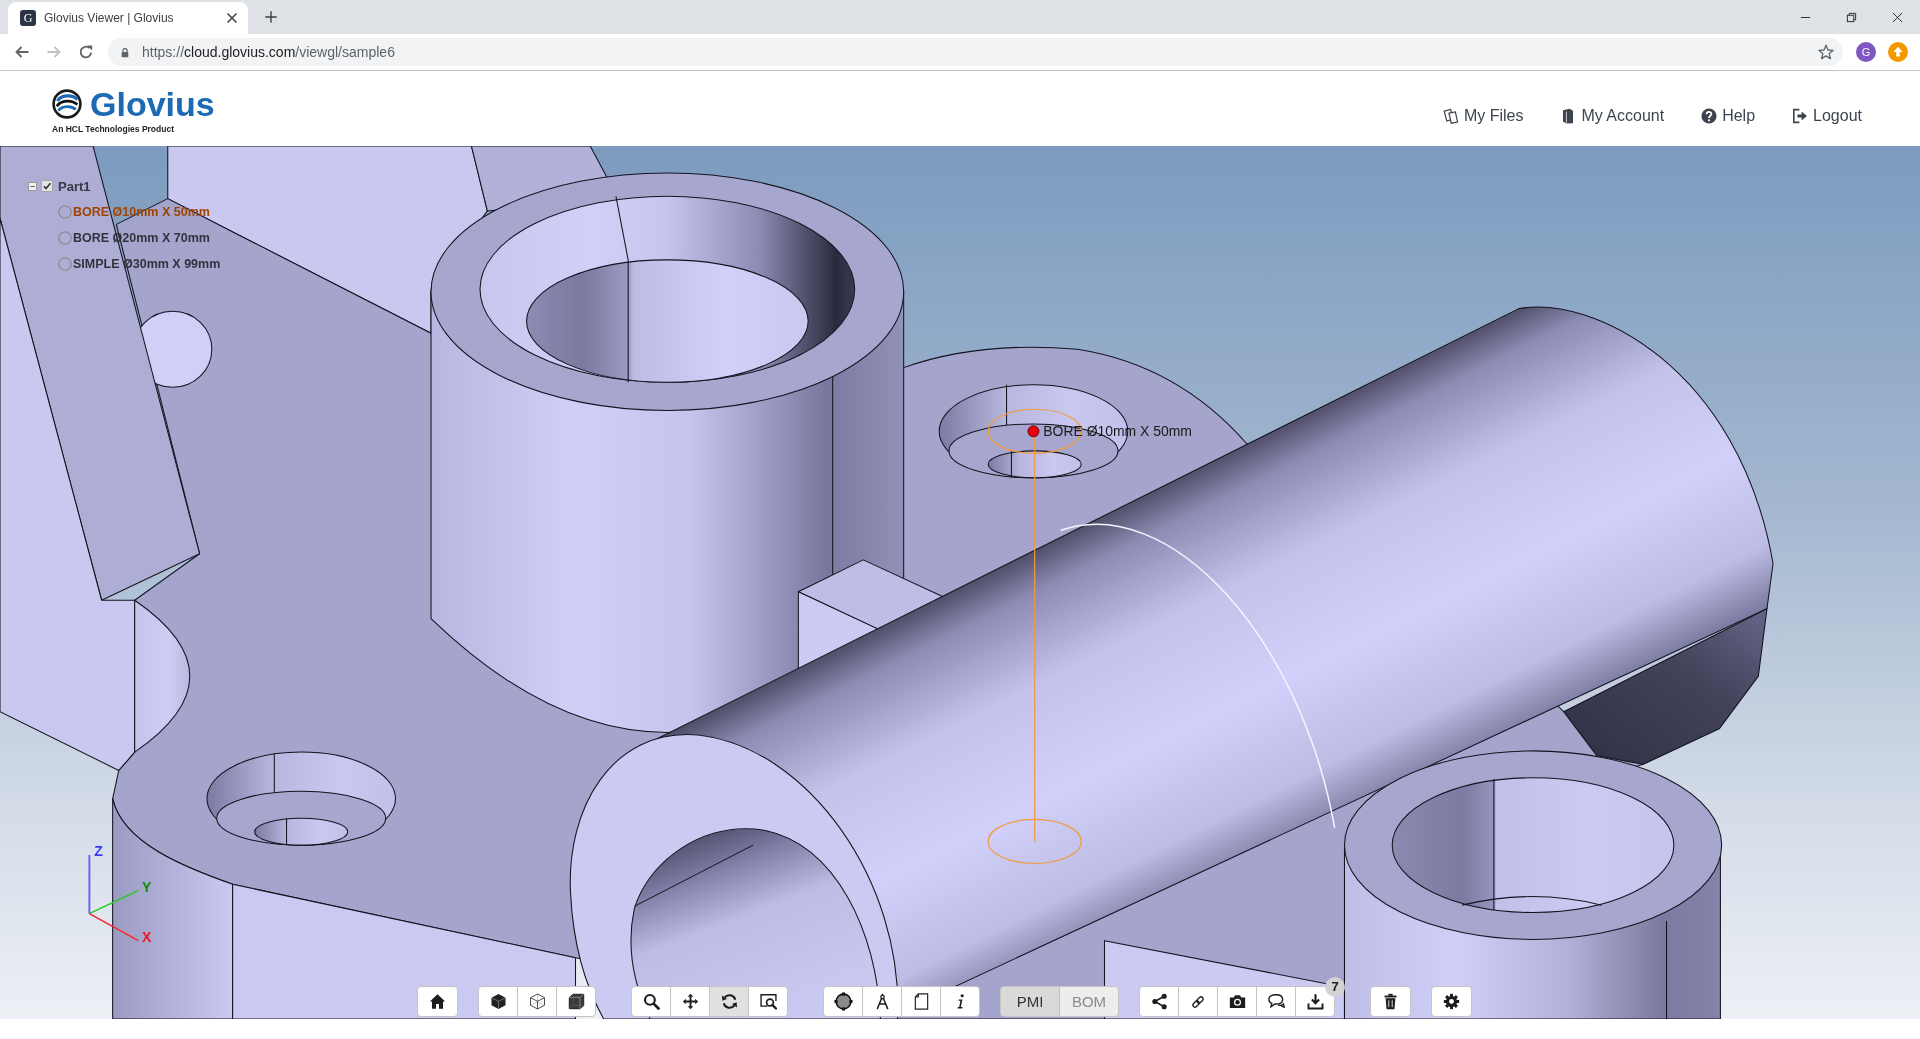 The image size is (1920, 1039). I want to click on share-icon, so click(1159, 1001).